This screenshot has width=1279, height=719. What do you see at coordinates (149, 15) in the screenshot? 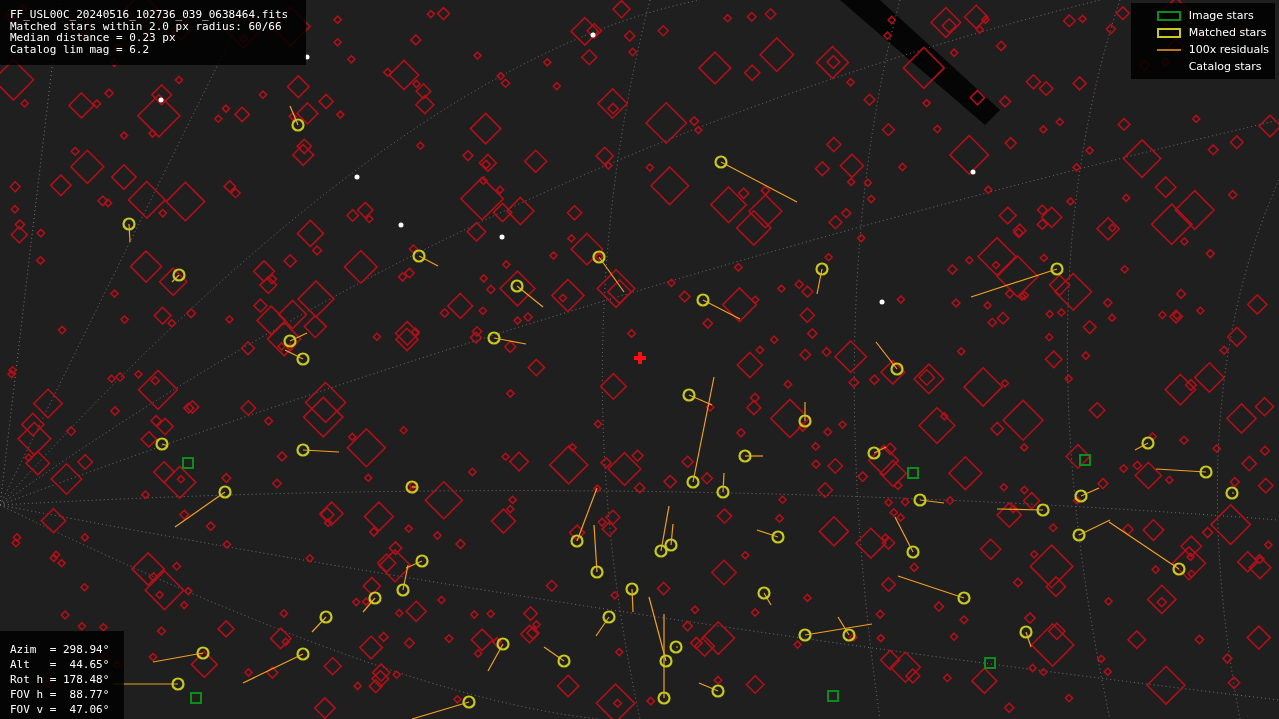
I see `file-info-line: FF_USL00C_20240516_102736_039_0638464.fits` at bounding box center [149, 15].